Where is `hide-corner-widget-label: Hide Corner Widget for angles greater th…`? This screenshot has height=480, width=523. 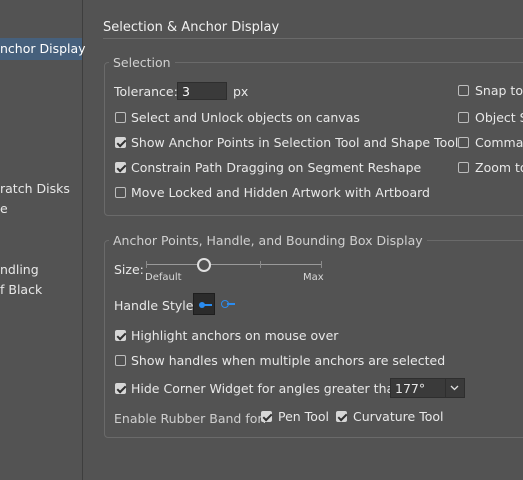
hide-corner-widget-label: Hide Corner Widget for angles greater th… is located at coordinates (269, 388).